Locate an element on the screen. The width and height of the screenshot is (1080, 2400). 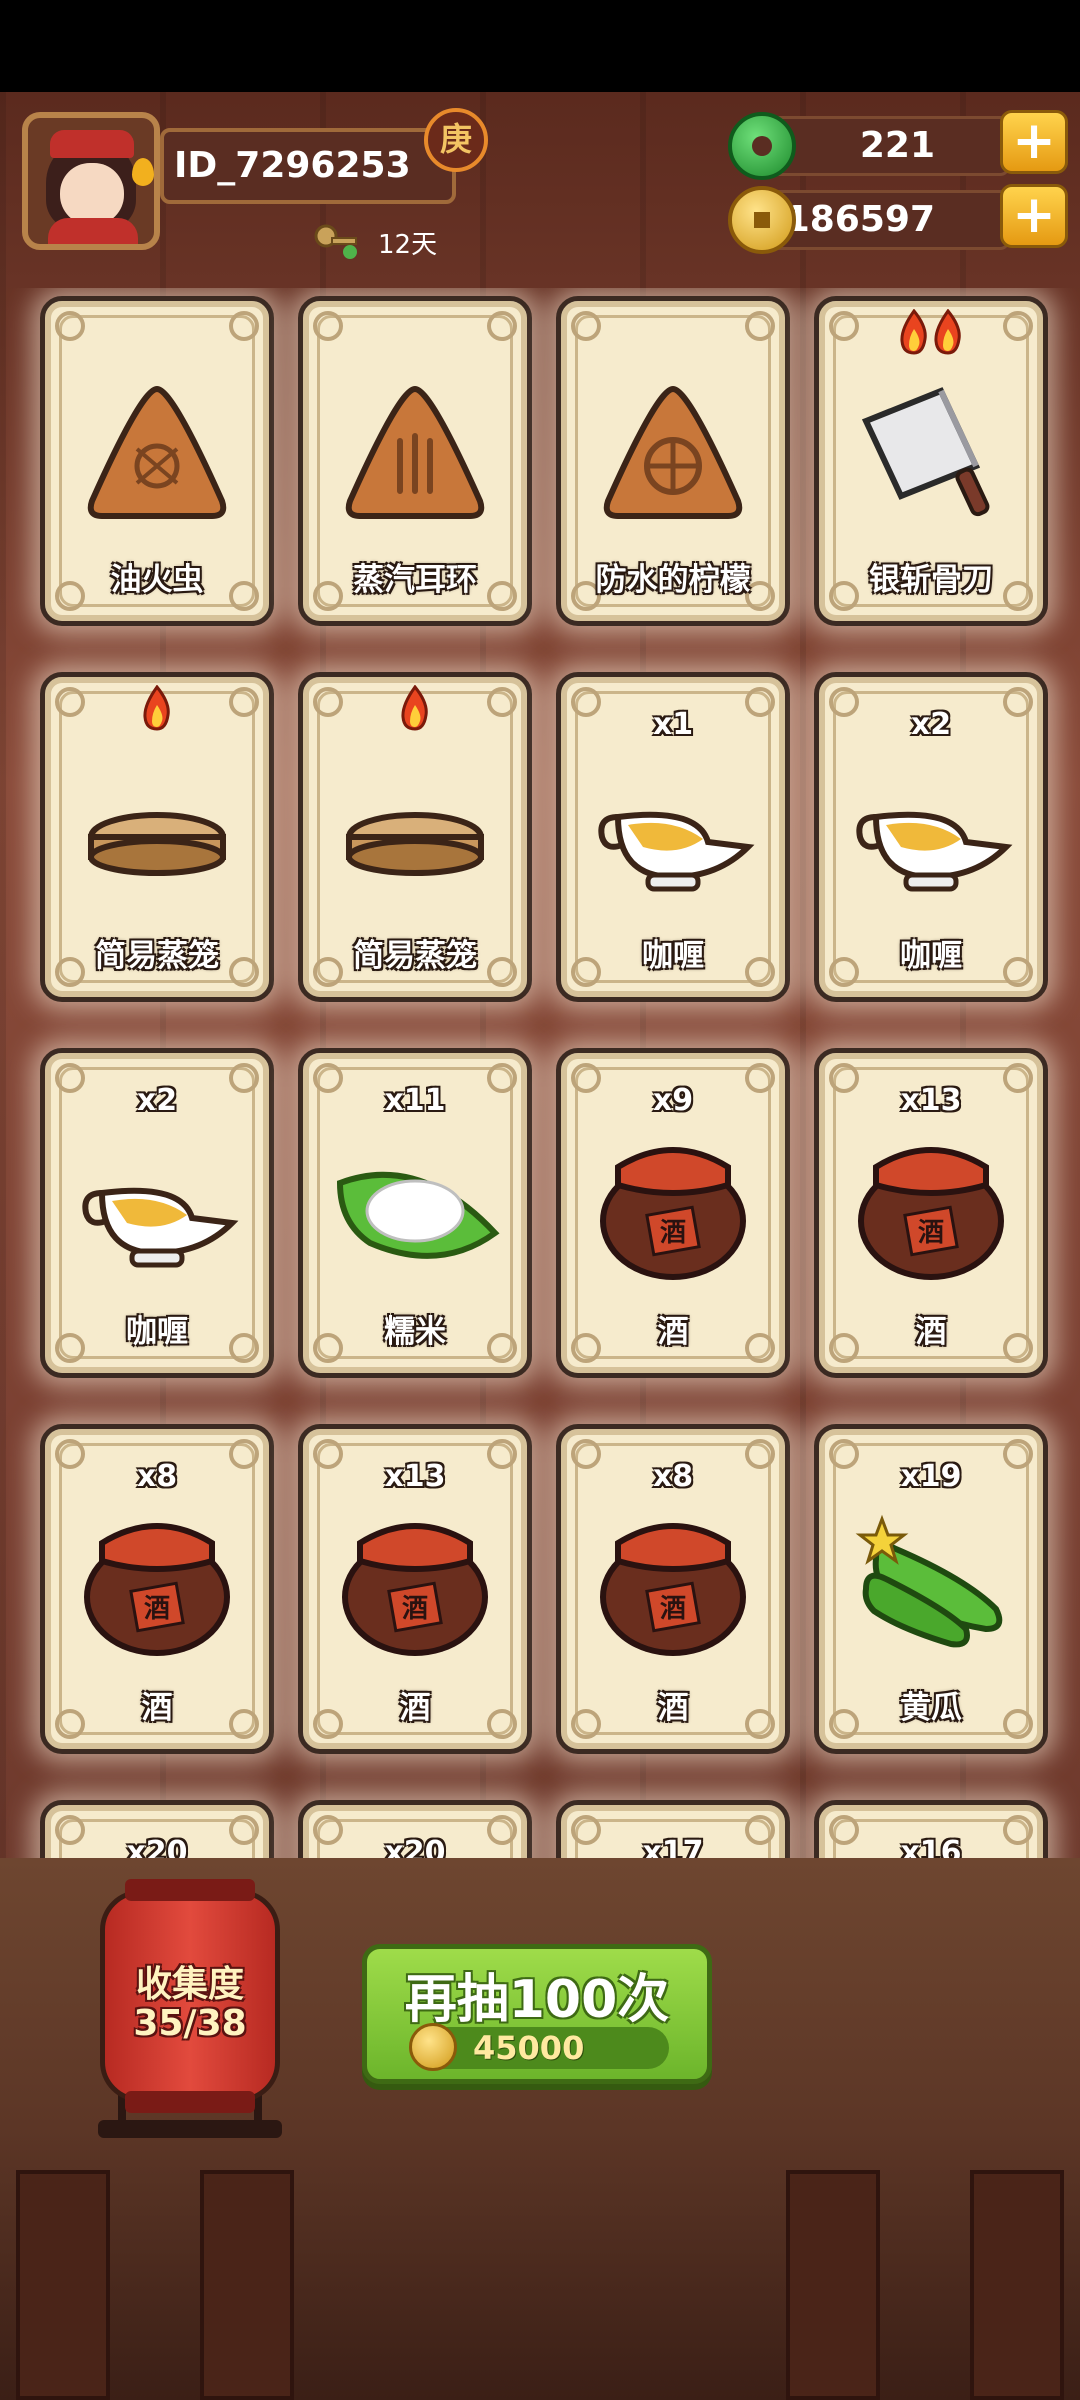
cleaver-icon is located at coordinates (925, 452).